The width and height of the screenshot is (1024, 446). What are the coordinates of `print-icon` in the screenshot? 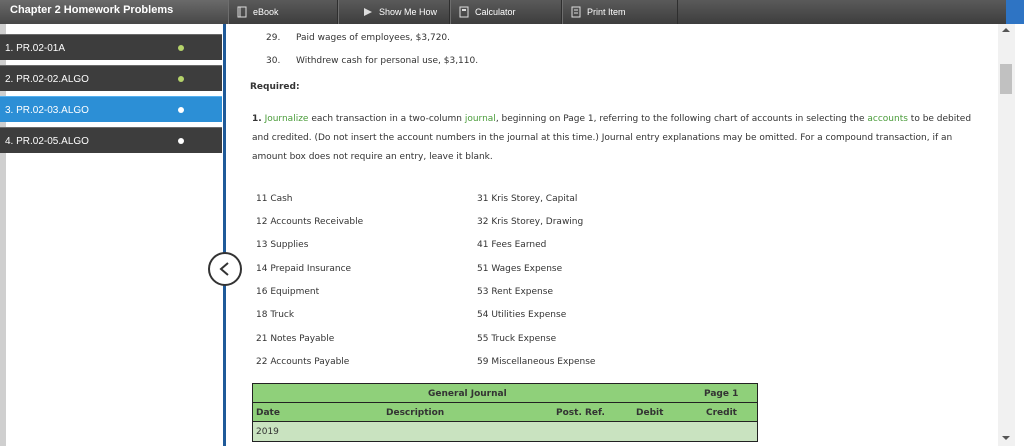 It's located at (576, 12).